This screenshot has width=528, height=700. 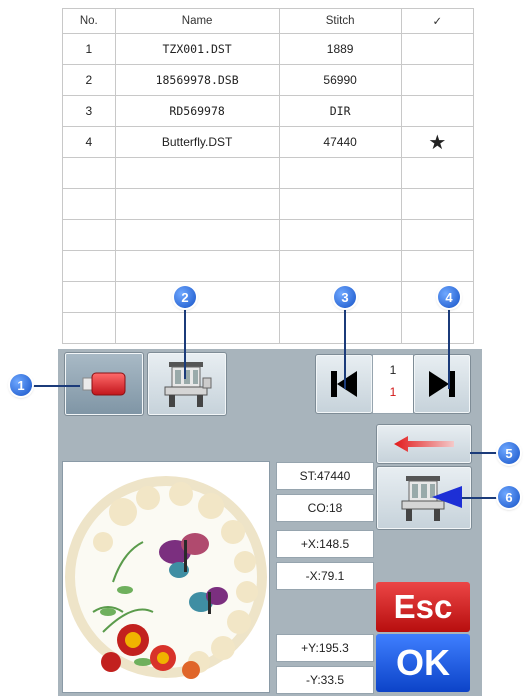 What do you see at coordinates (325, 544) in the screenshot?
I see `plus-x-readout: +X:148.5` at bounding box center [325, 544].